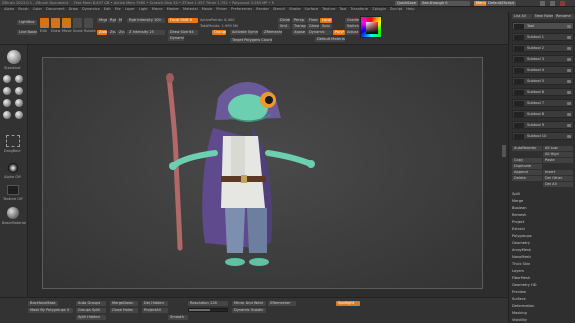 The image size is (575, 323). What do you see at coordinates (543, 114) in the screenshot?
I see `subtool-row: Subtool 8` at bounding box center [543, 114].